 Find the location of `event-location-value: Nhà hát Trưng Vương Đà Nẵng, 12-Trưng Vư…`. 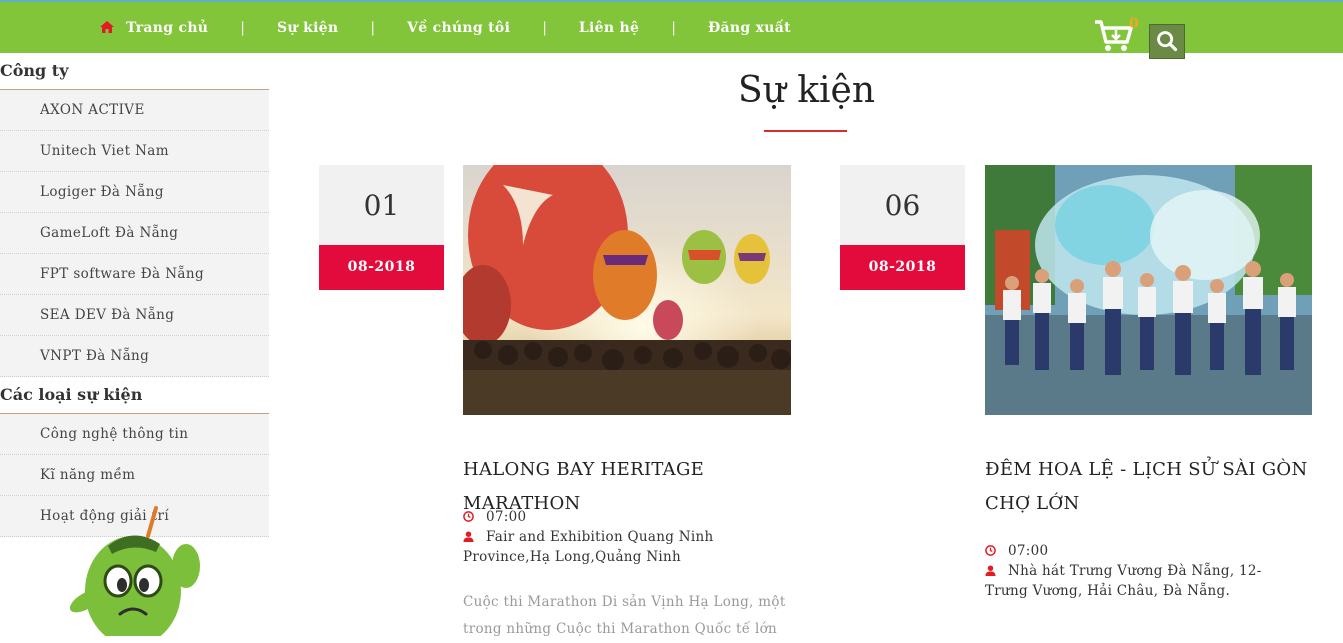

event-location-value: Nhà hát Trưng Vương Đà Nẵng, 12-Trưng Vư… is located at coordinates (1123, 581).